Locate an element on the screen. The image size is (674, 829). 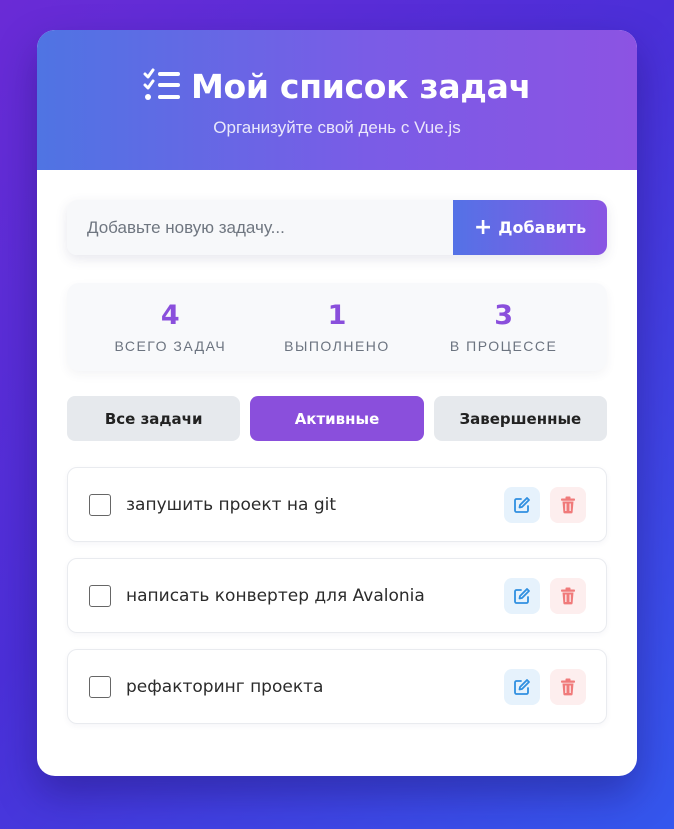
filter-active-button: Активные is located at coordinates (337, 418).